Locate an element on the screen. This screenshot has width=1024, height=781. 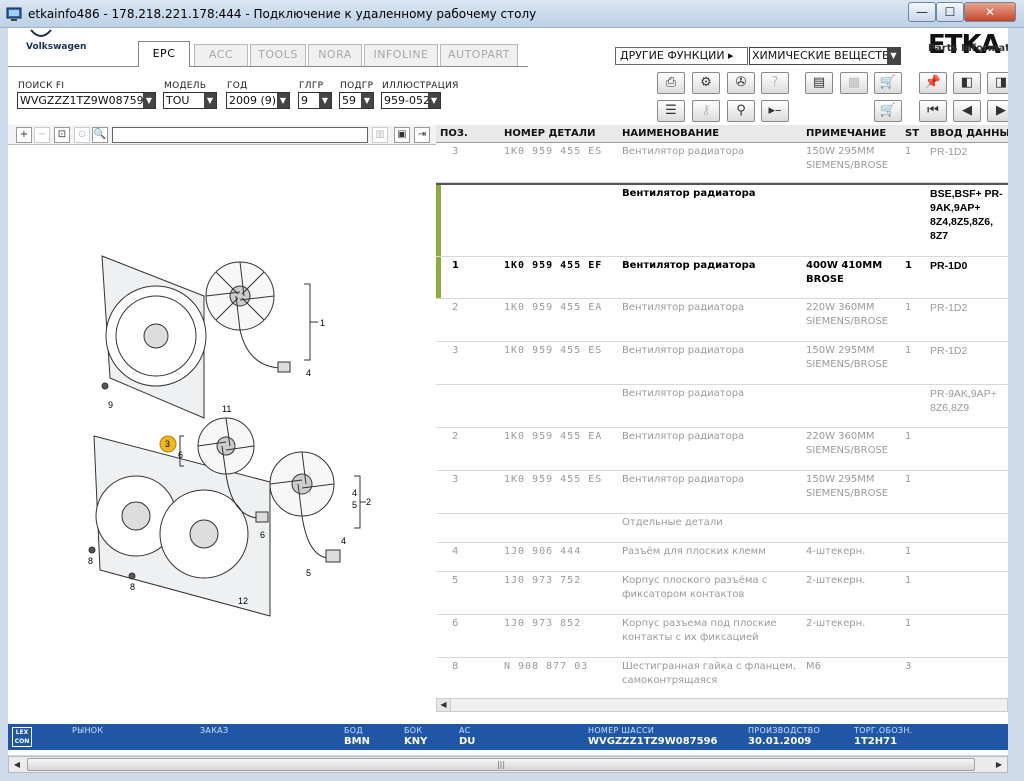
cell-name: Вентилятор радиатора is located at coordinates (683, 151).